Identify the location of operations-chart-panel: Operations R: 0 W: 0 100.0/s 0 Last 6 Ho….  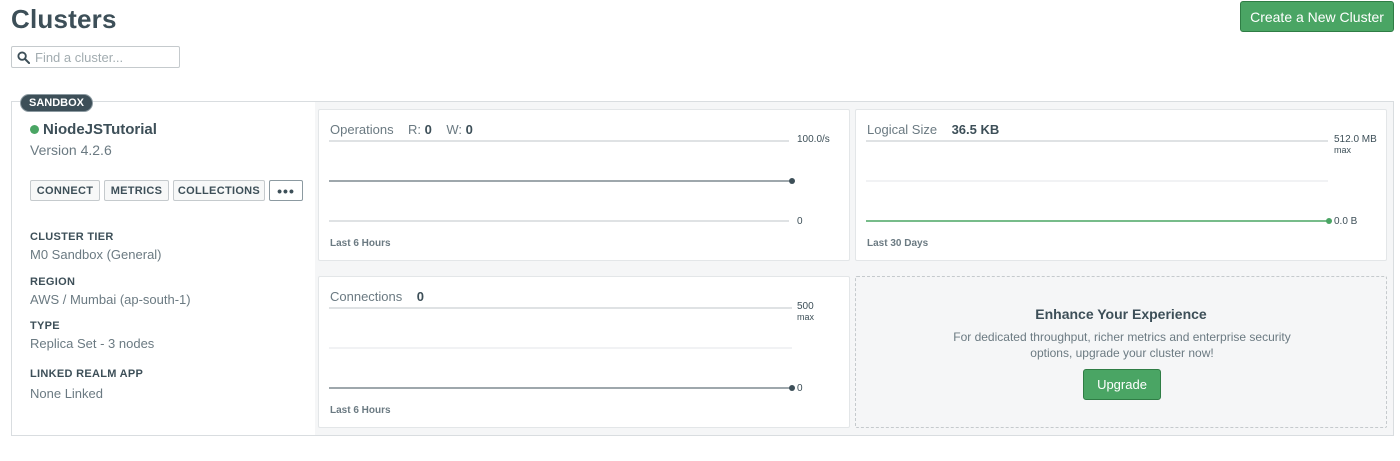
(584, 185).